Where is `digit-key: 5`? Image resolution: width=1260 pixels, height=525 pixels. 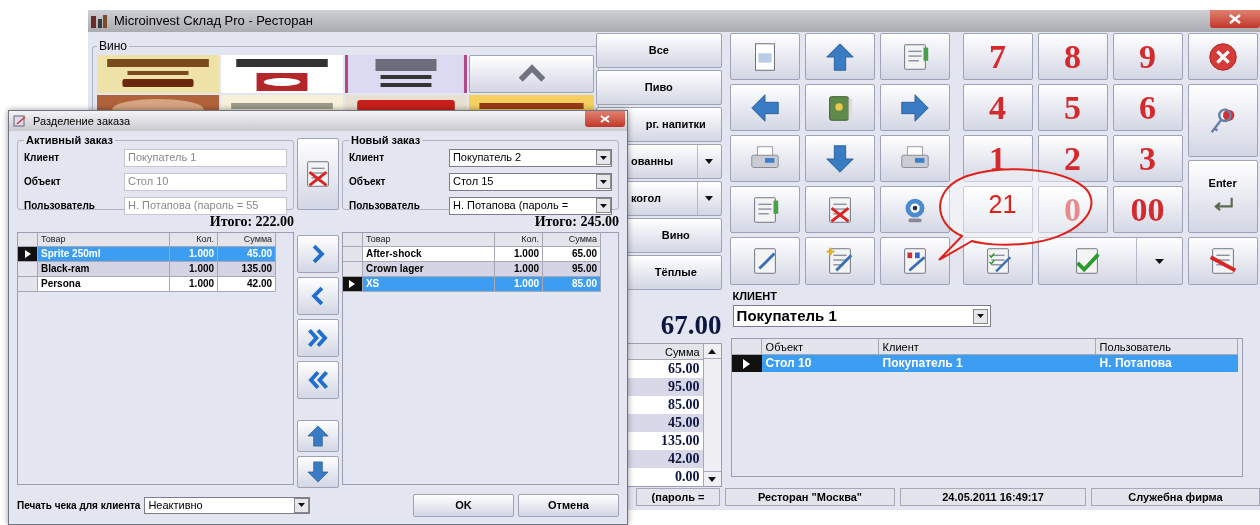 digit-key: 5 is located at coordinates (1072, 107).